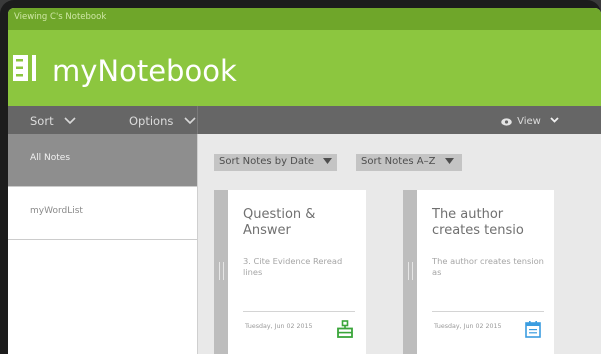 This screenshot has height=354, width=601. Describe the element at coordinates (50, 158) in the screenshot. I see `sidebar-item-label: All Notes` at that location.